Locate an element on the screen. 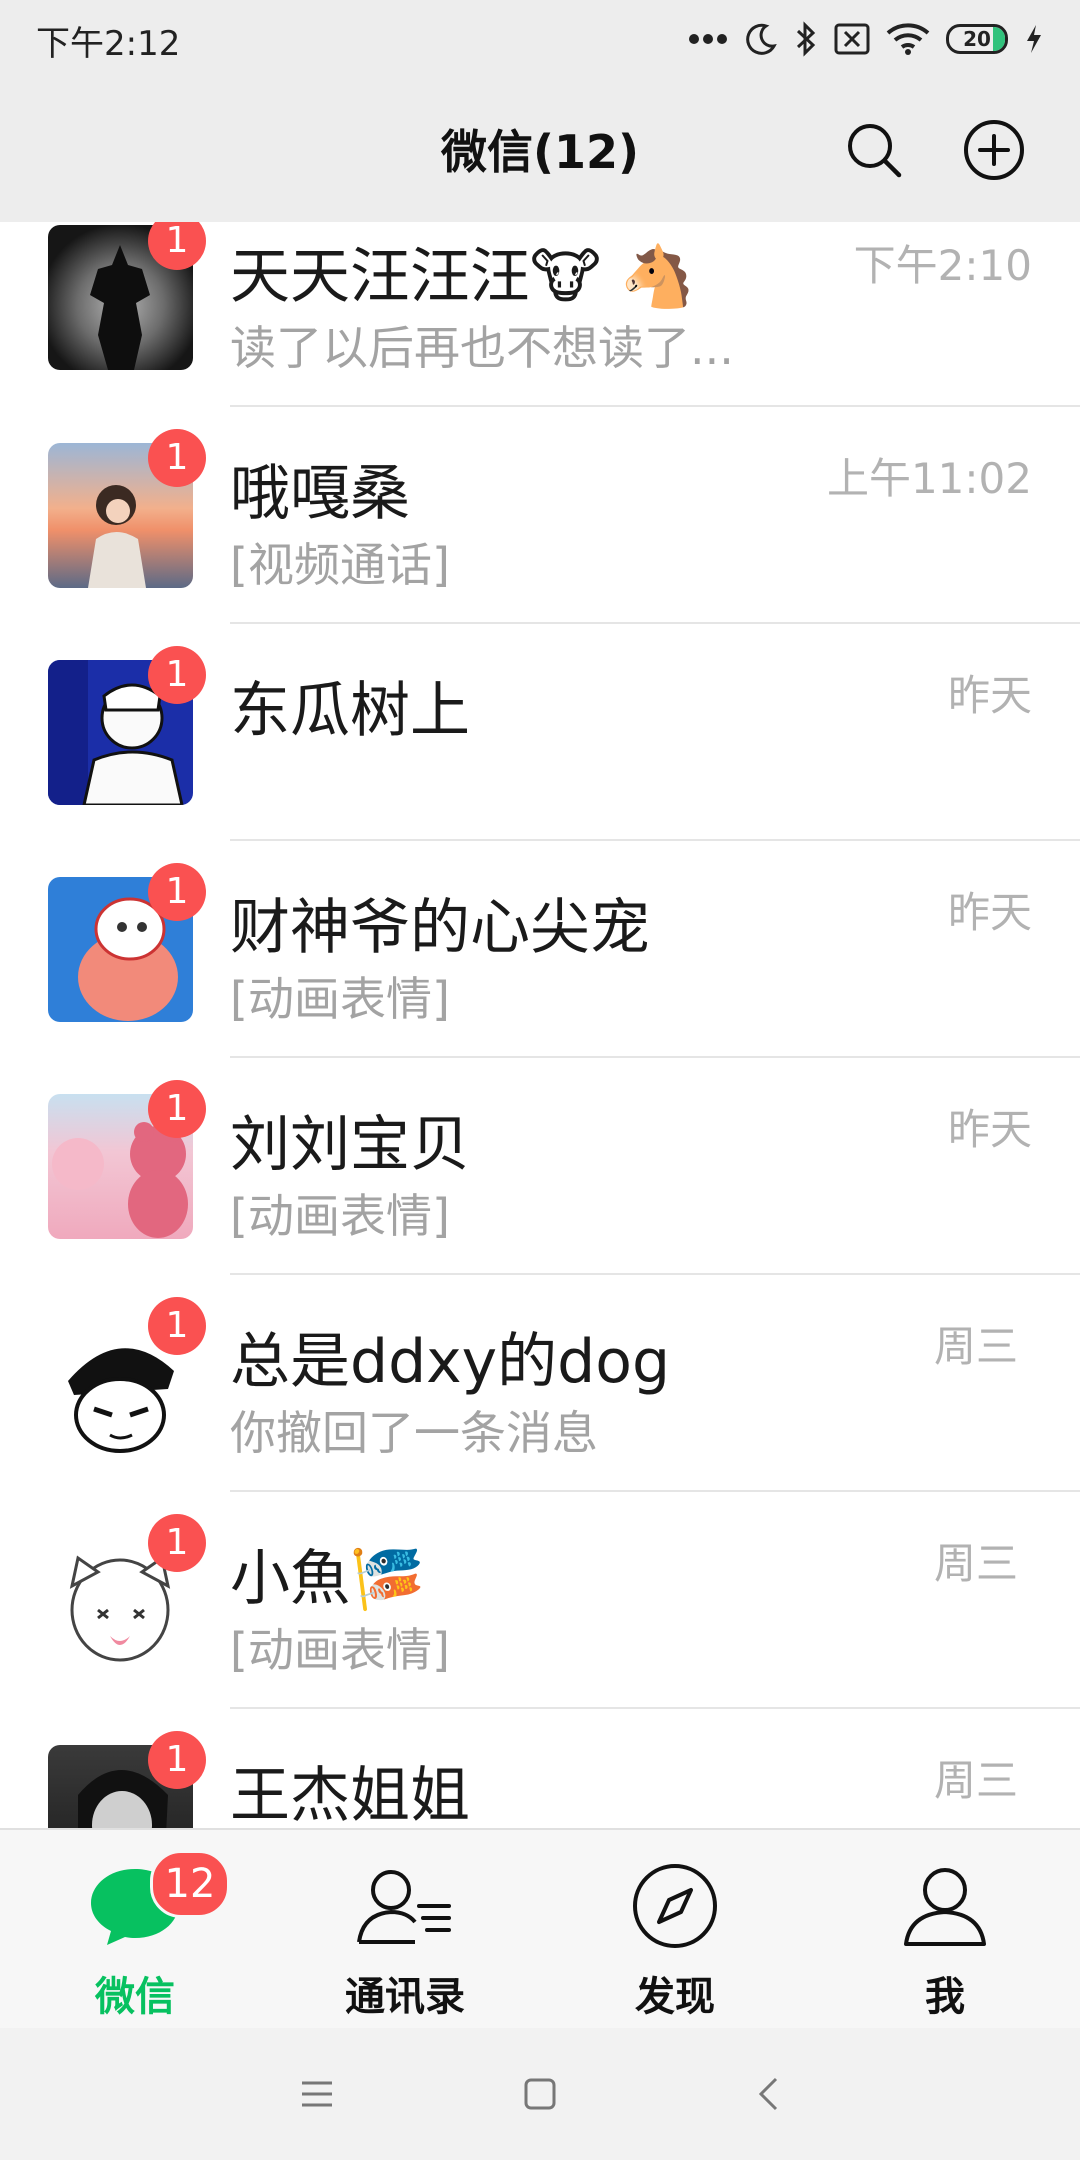 The height and width of the screenshot is (2160, 1080). sim-off-icon is located at coordinates (852, 39).